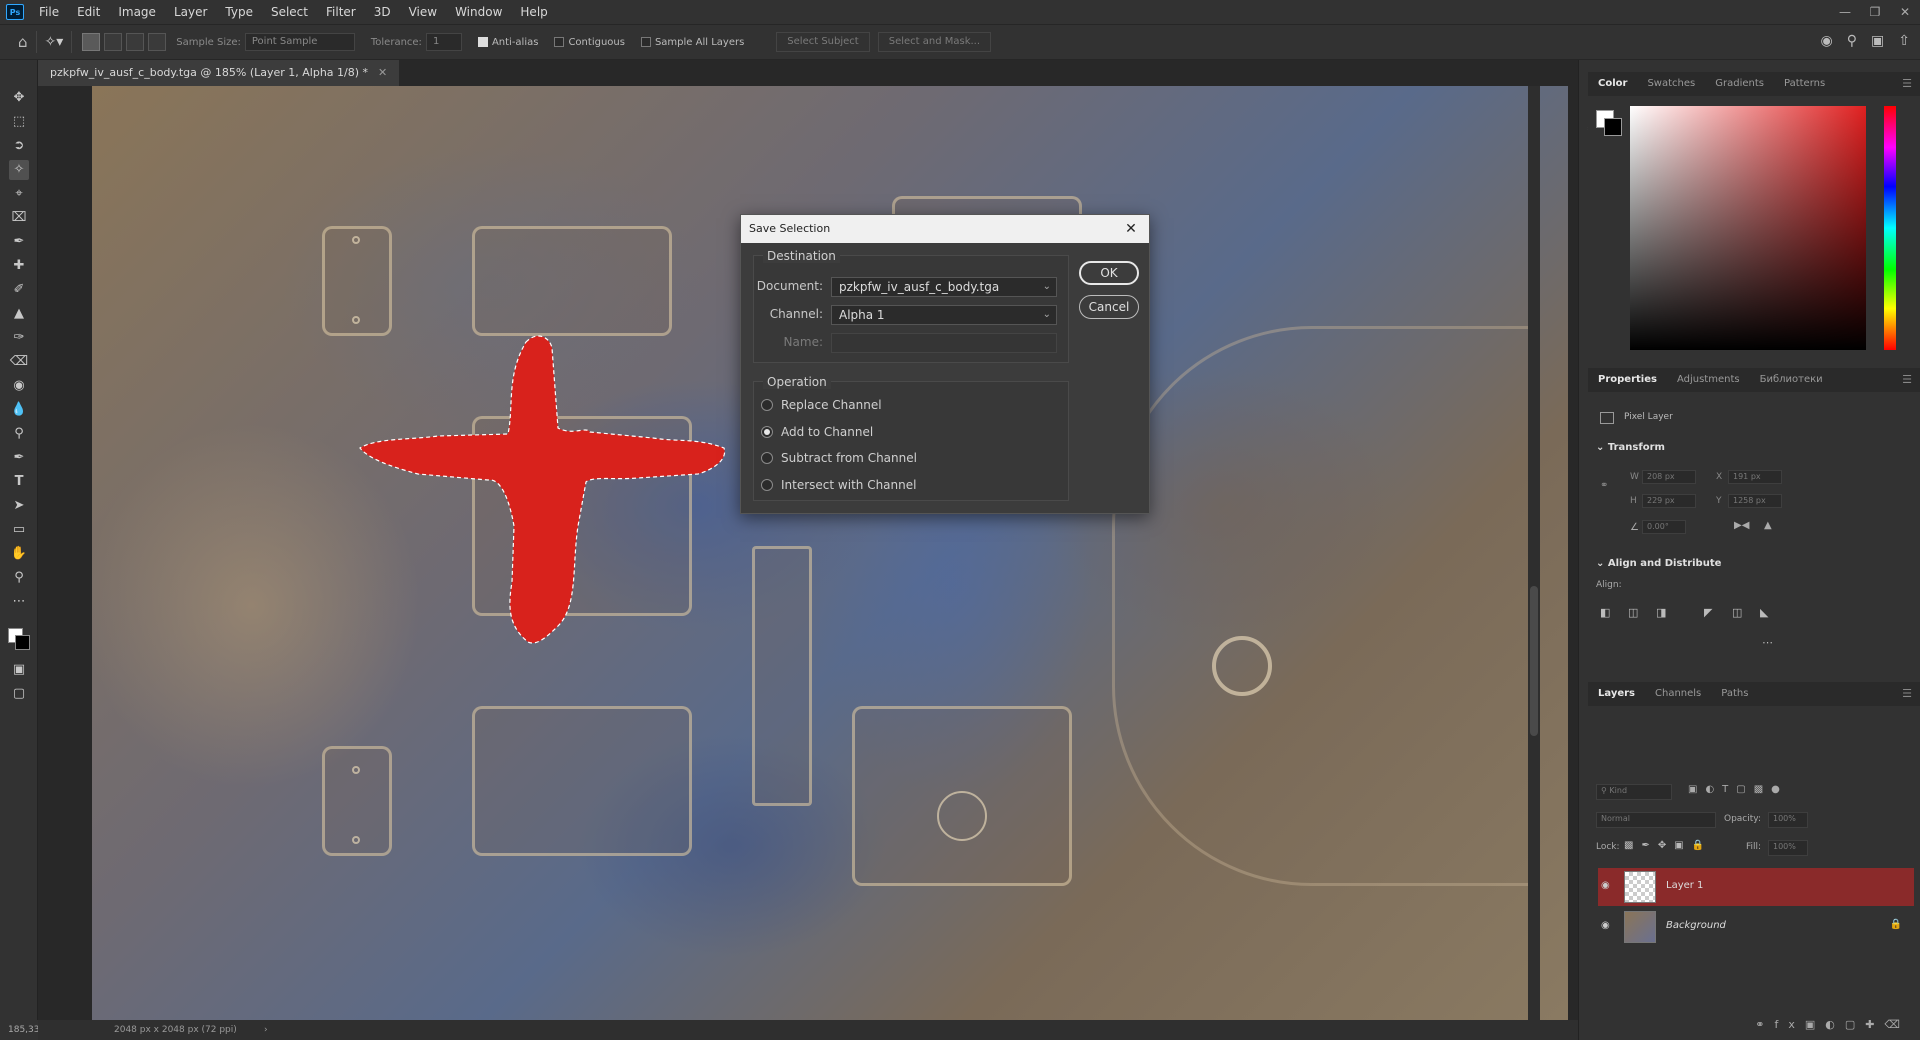  Describe the element at coordinates (19, 146) in the screenshot. I see `lasso-tool-icon: ➲` at that location.